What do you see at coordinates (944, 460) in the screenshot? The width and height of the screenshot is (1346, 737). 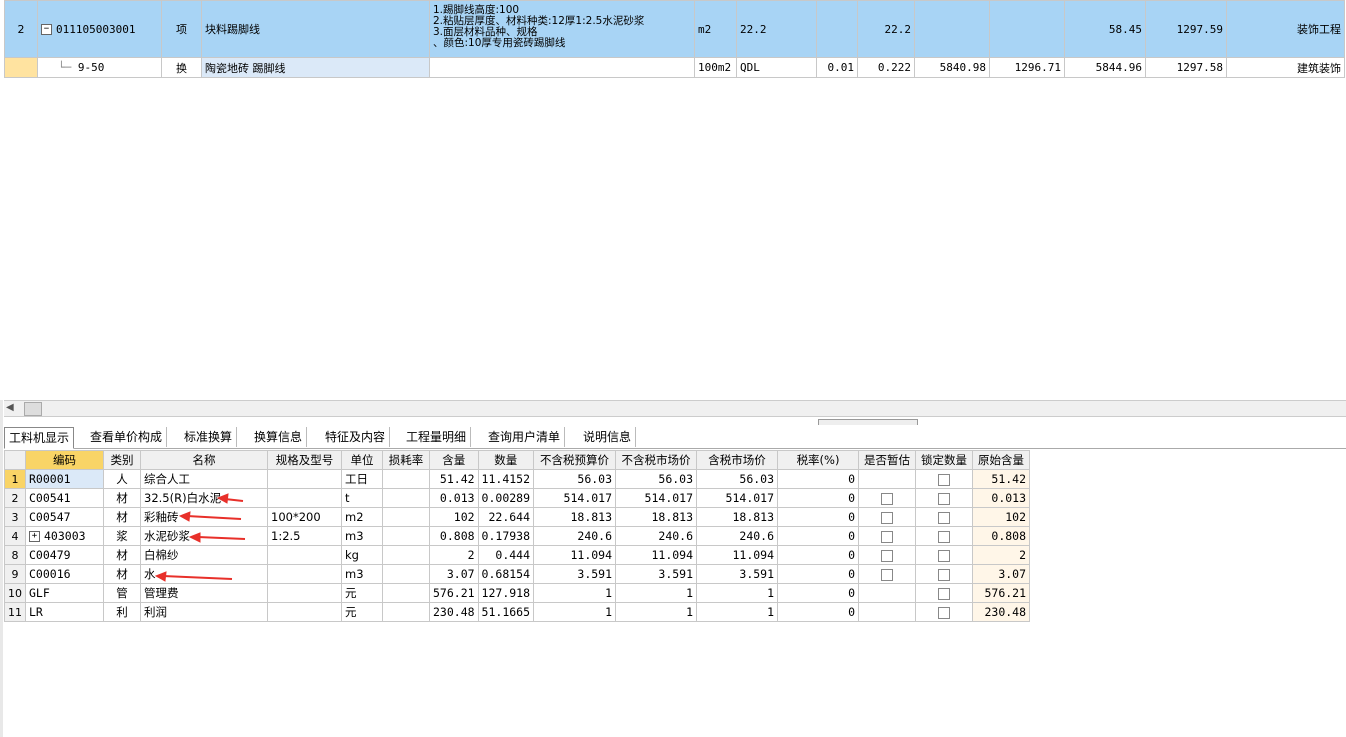 I see `header-lock-qty: 锁定数量` at bounding box center [944, 460].